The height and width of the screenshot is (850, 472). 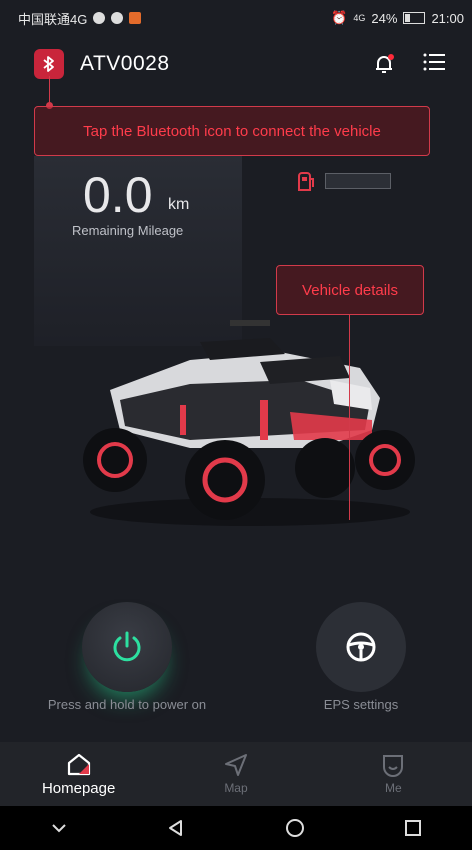 I want to click on vehicle-title: ATV0028, so click(x=125, y=63).